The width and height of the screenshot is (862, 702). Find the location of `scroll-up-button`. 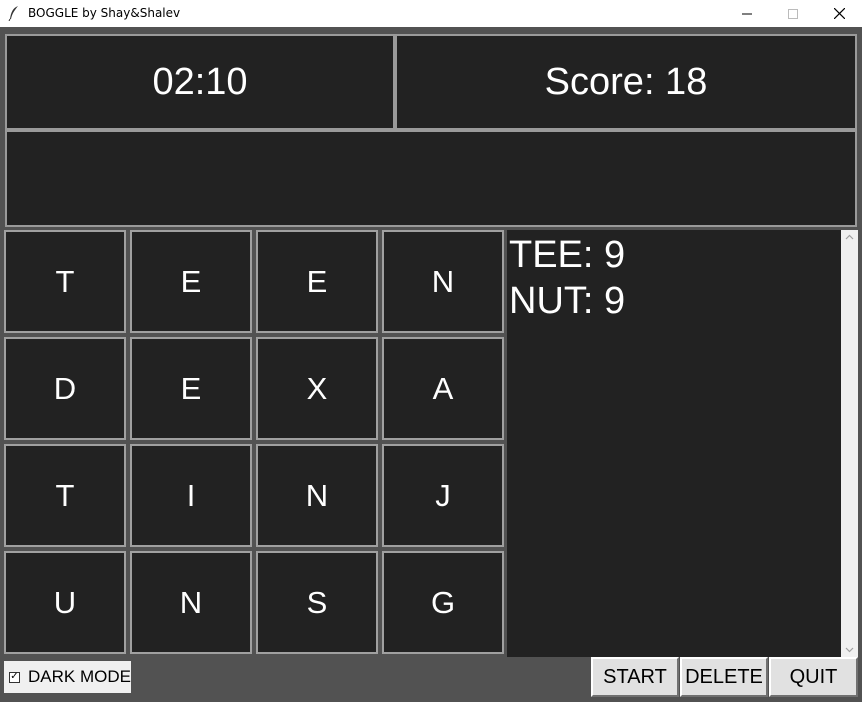

scroll-up-button is located at coordinates (849, 237).